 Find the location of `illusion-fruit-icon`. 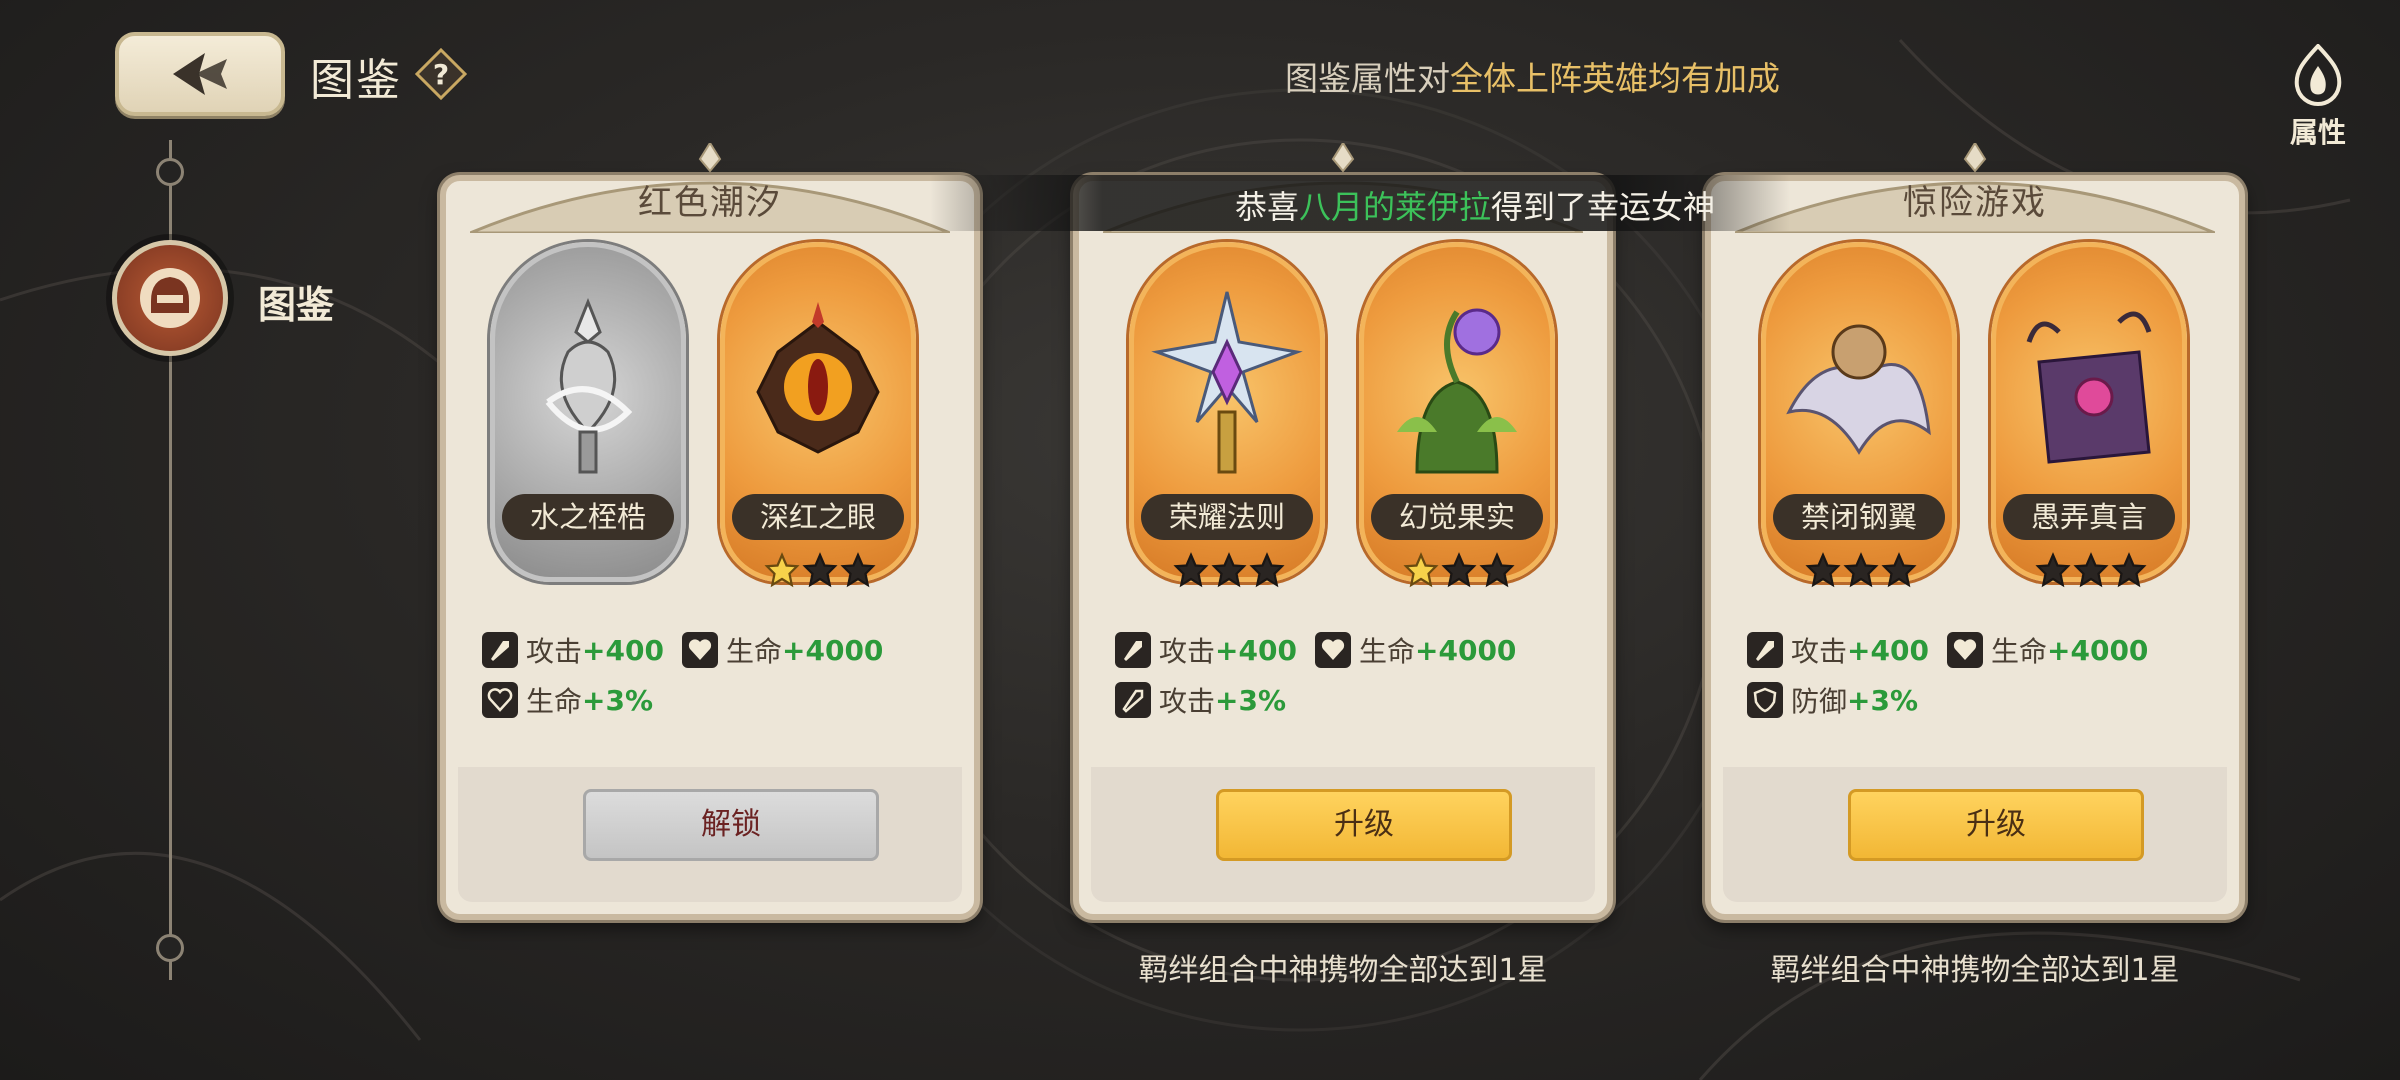

illusion-fruit-icon is located at coordinates (1457, 391).